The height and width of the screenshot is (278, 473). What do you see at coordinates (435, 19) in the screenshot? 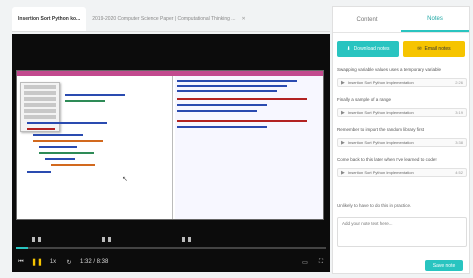
I see `tab-notes: Notes` at bounding box center [435, 19].